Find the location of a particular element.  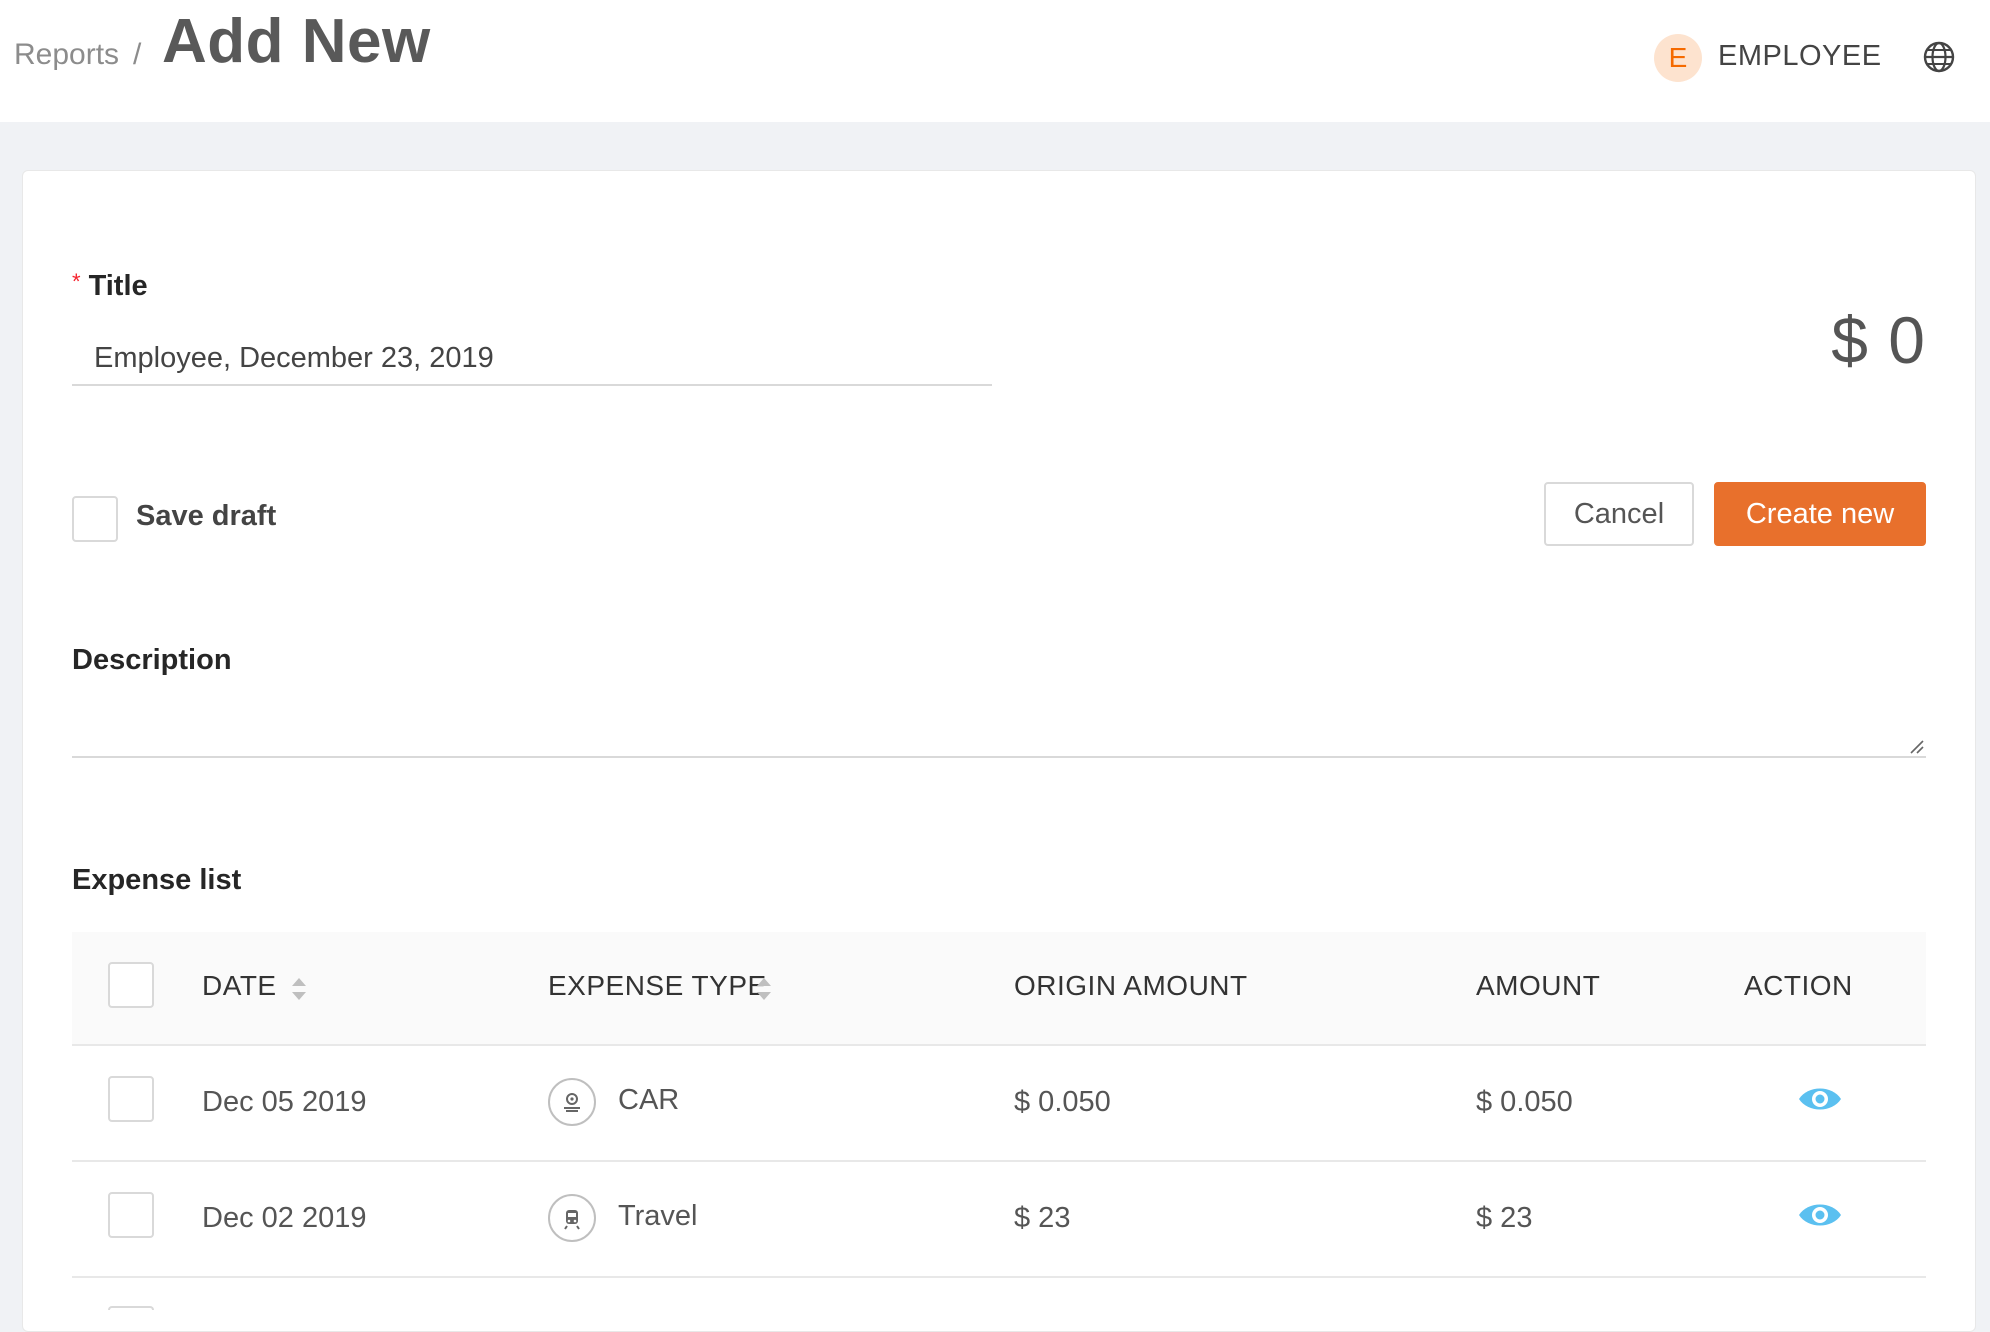

column-header-date: DATE is located at coordinates (239, 986).